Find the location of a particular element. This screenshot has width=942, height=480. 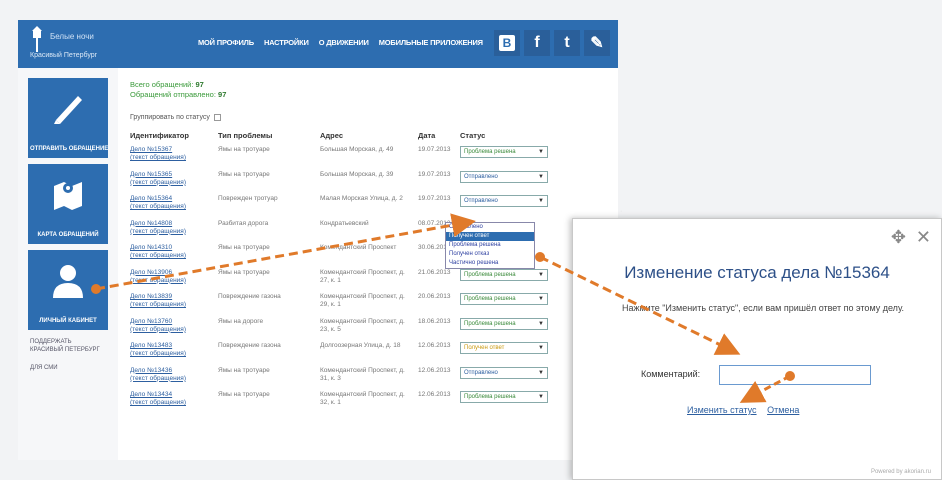

tile-appeals-map: Карта обращений is located at coordinates (68, 204).